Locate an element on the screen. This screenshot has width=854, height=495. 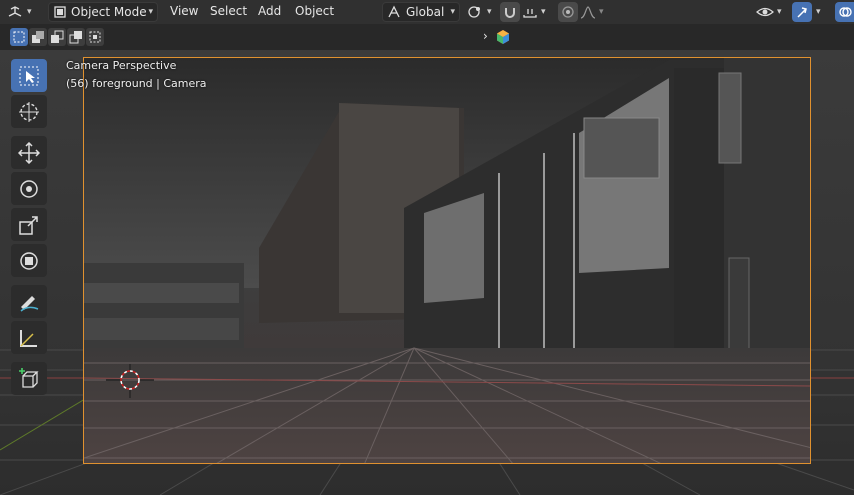
snap-increment-icon is located at coordinates (530, 13).